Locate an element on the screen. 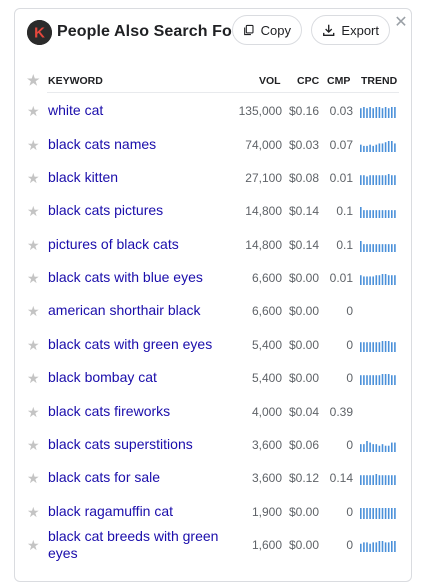  keywords-everywhere-logo: K is located at coordinates (39, 32).